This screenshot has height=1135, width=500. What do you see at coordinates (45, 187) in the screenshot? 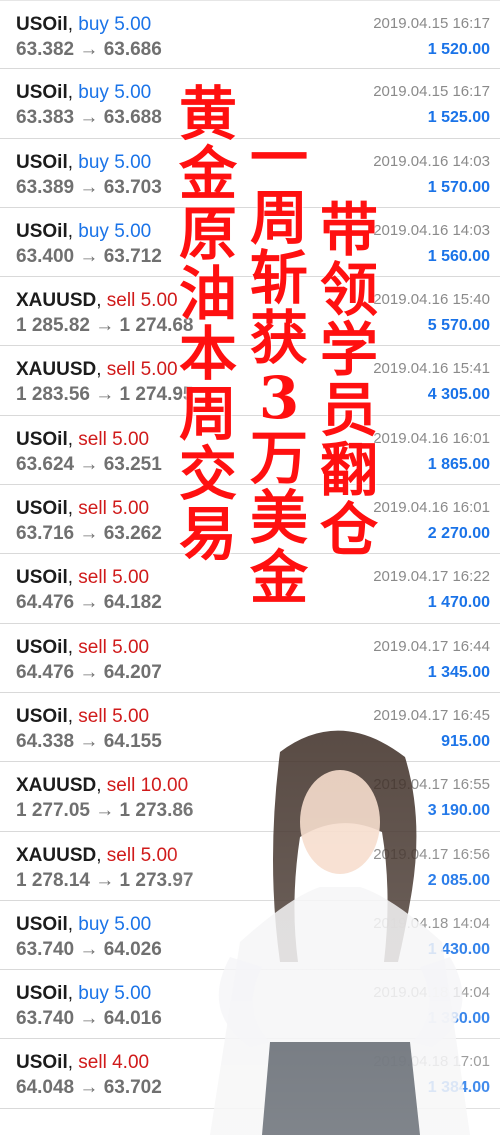
I see `open-price: 63.389` at bounding box center [45, 187].